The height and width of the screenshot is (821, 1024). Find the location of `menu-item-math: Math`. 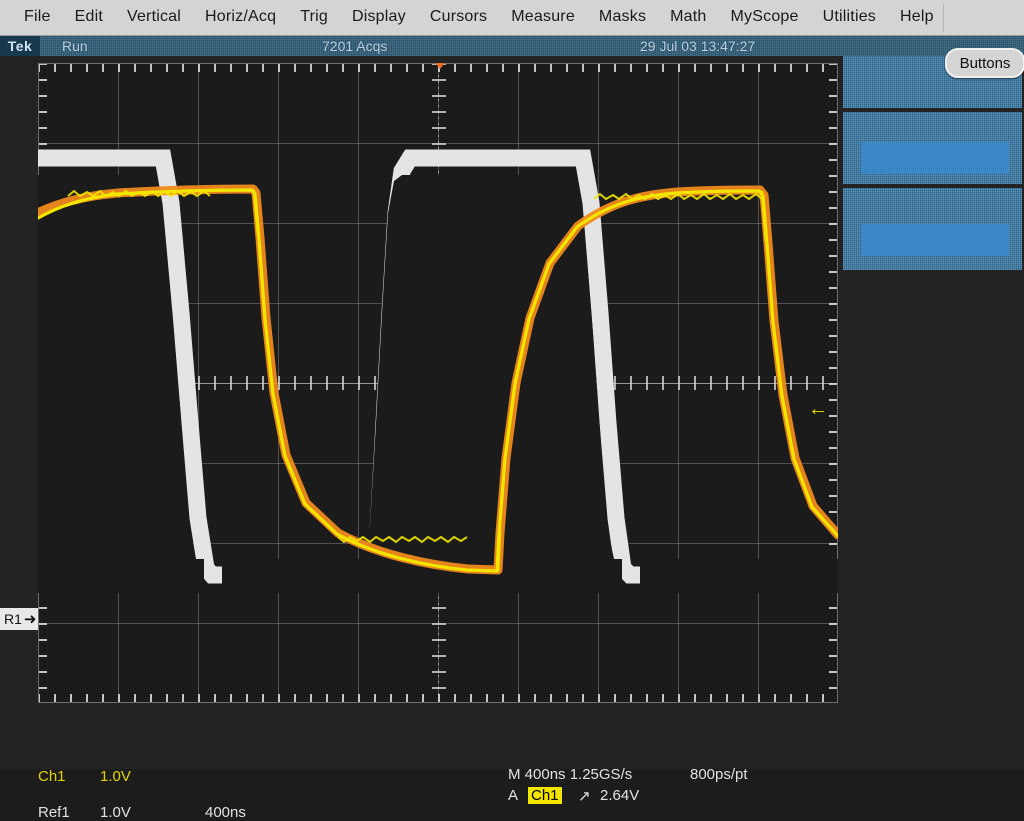

menu-item-math: Math is located at coordinates (688, 17).